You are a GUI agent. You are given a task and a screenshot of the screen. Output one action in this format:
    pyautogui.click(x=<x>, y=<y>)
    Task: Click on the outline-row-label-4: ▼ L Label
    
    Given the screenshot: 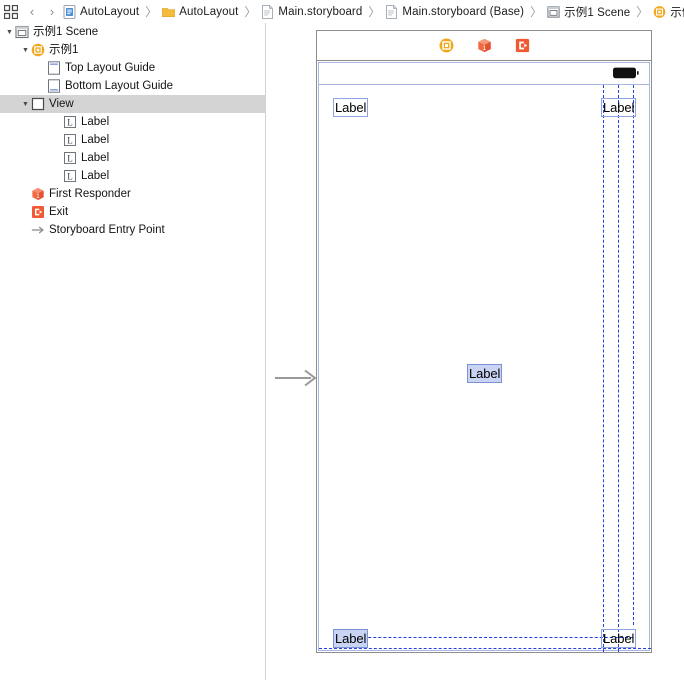 What is the action you would take?
    pyautogui.click(x=132, y=176)
    